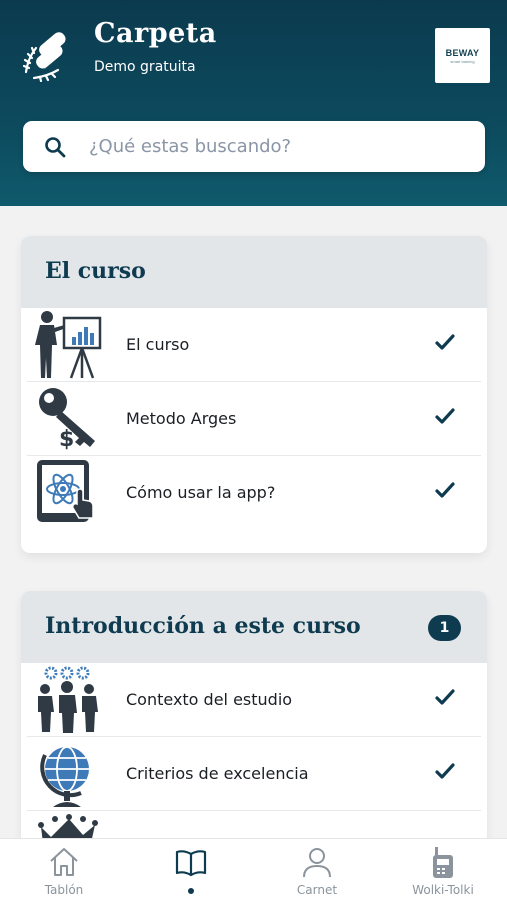 This screenshot has height=900, width=507. What do you see at coordinates (145, 67) in the screenshot?
I see `app-subtitle: Demo gratuita` at bounding box center [145, 67].